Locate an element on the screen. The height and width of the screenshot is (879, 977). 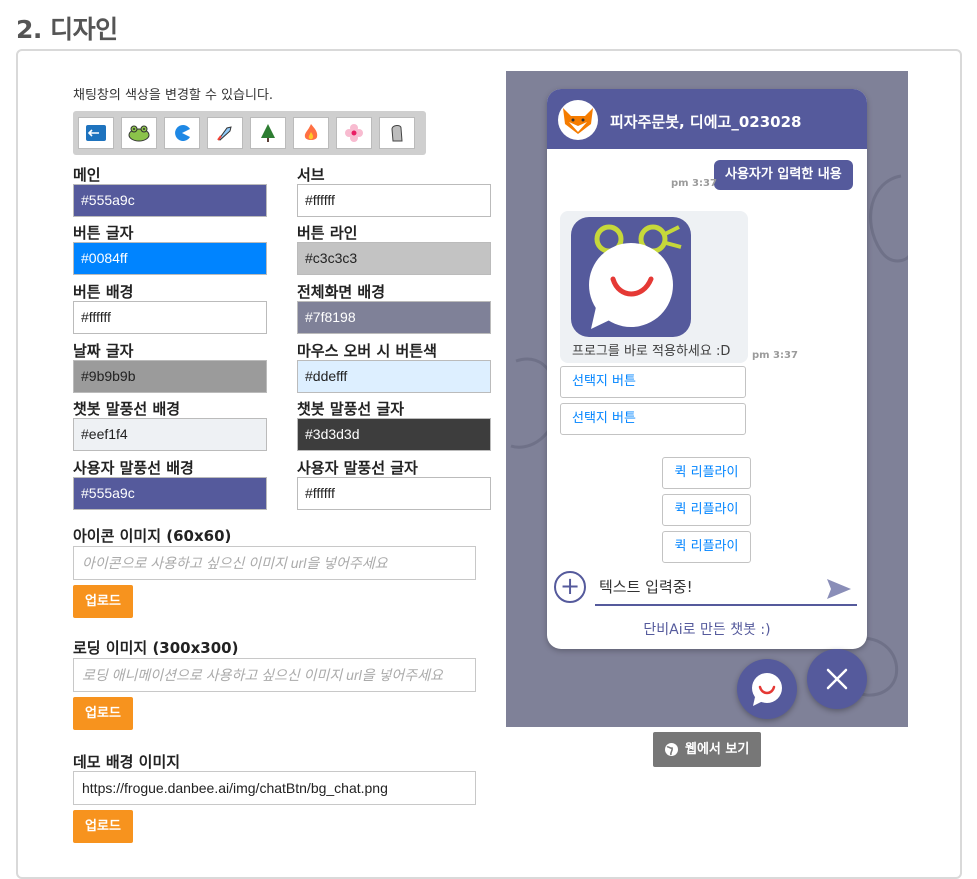
view-on-web-button: 웹에서 보기 is located at coordinates (707, 749).